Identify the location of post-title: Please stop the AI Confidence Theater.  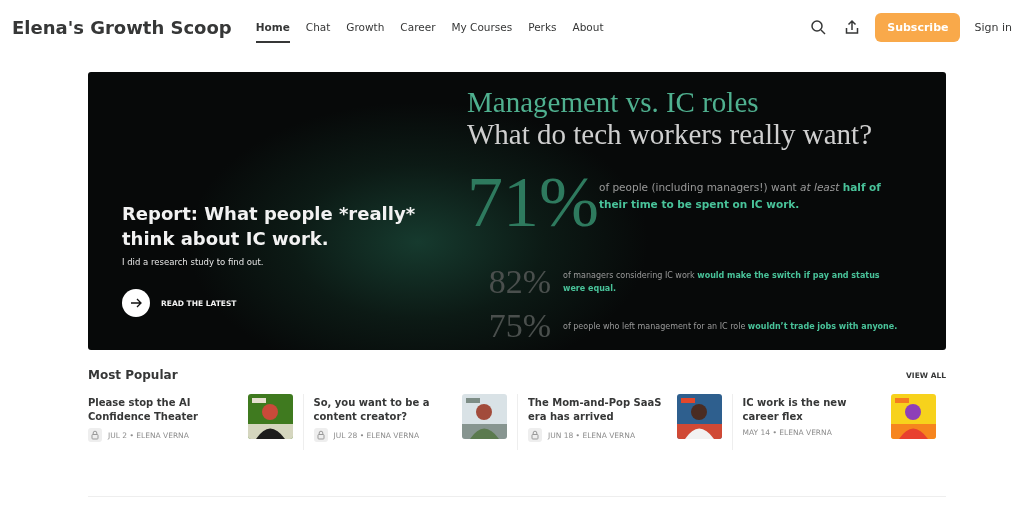
(164, 410).